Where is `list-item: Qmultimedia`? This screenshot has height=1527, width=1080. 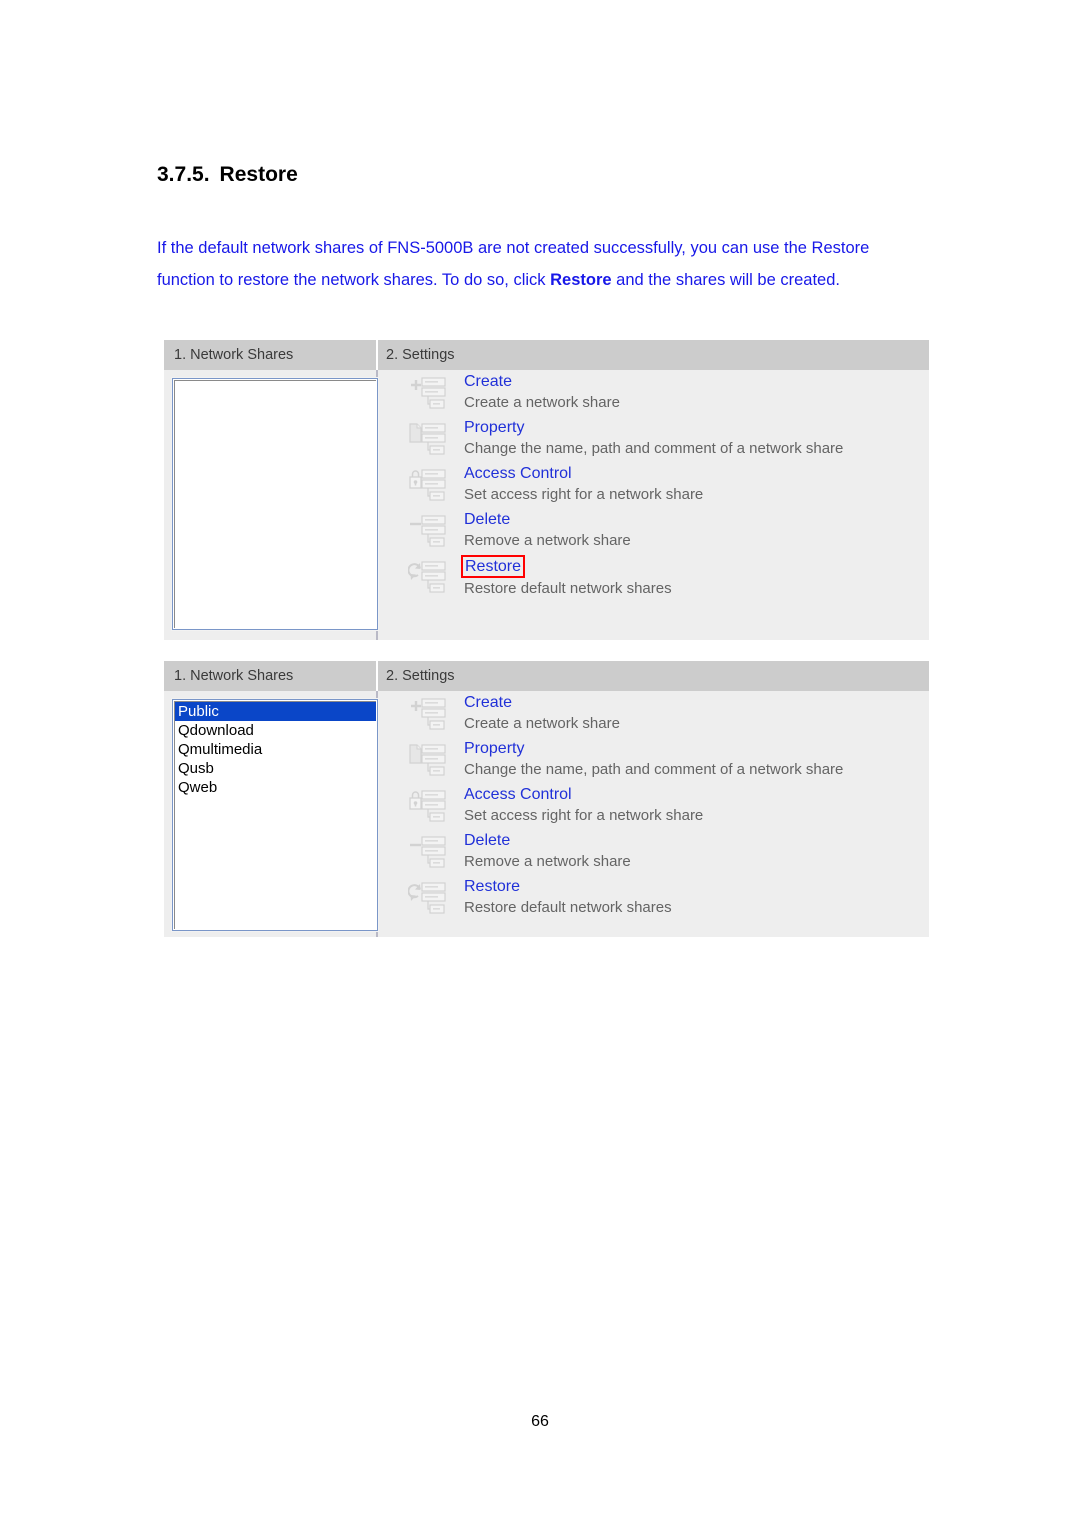
list-item: Qmultimedia is located at coordinates (275, 749).